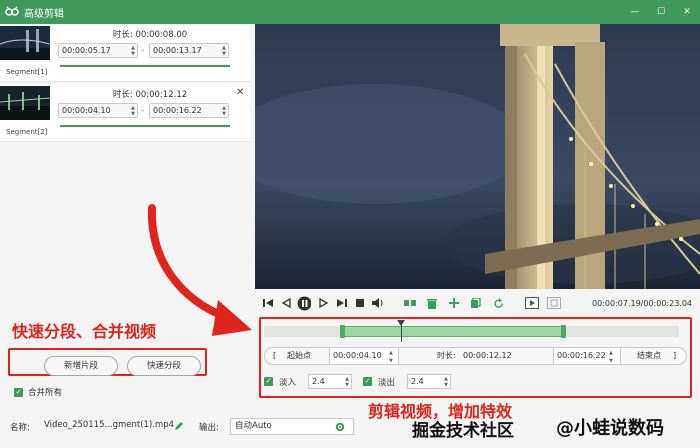 This screenshot has height=448, width=700. What do you see at coordinates (532, 303) in the screenshot?
I see `mark-in-icon` at bounding box center [532, 303].